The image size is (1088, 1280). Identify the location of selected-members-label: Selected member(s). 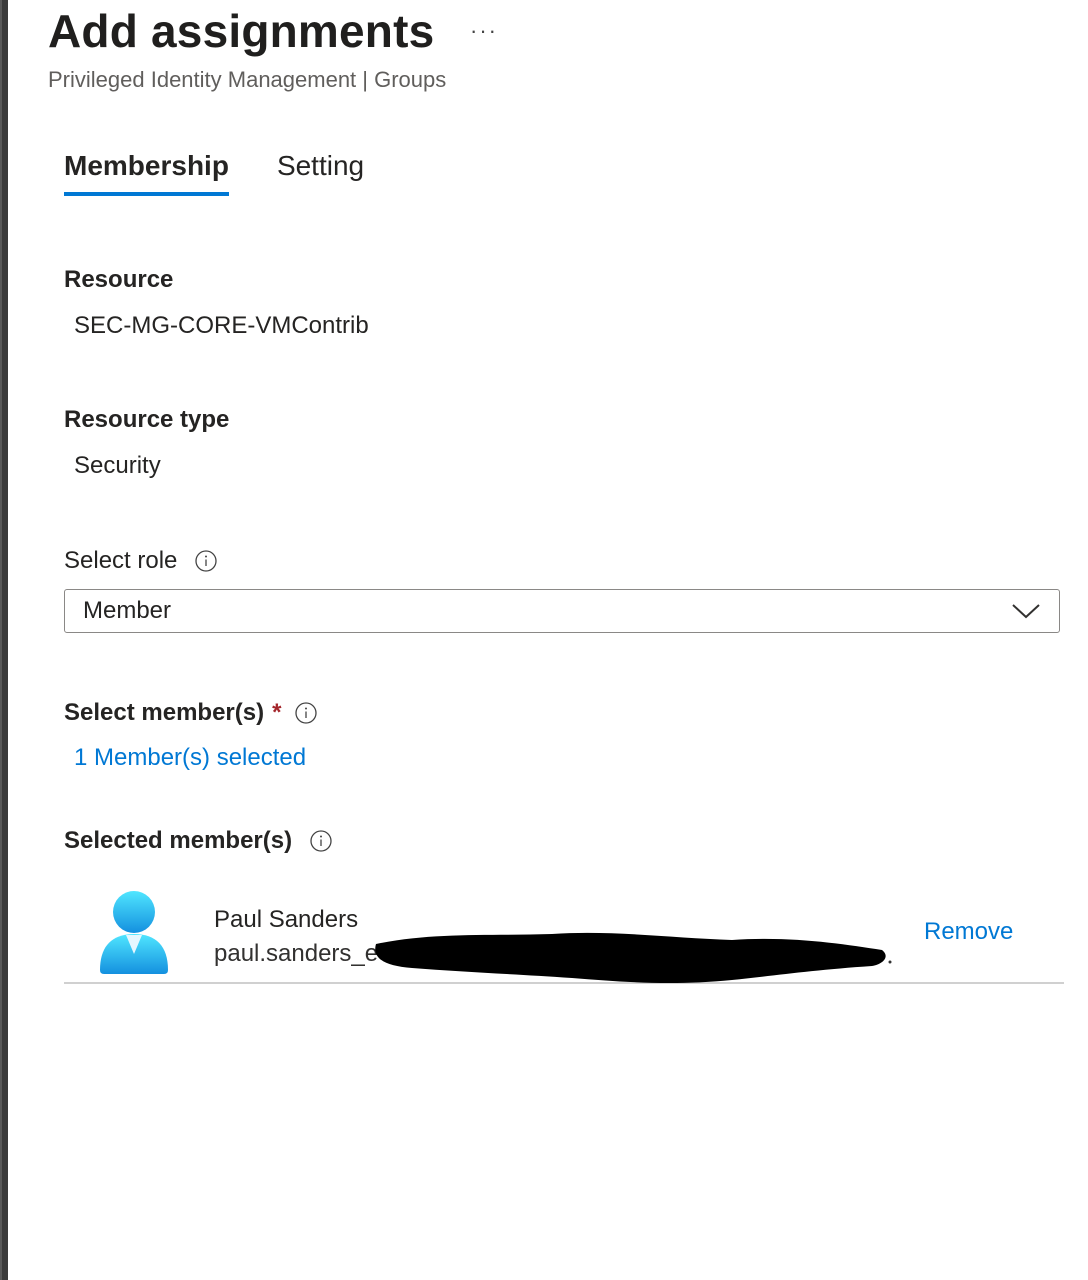
(198, 841).